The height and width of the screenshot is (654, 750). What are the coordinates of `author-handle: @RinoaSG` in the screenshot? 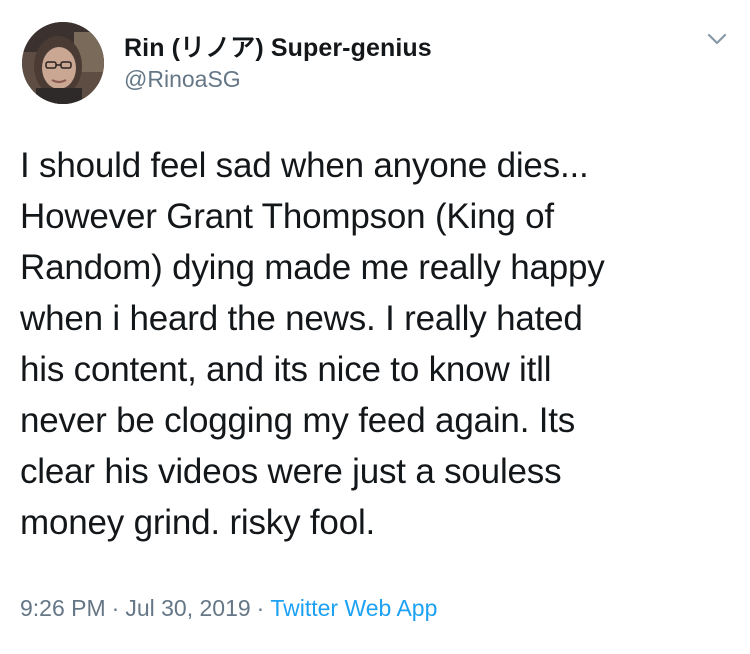 It's located at (182, 79).